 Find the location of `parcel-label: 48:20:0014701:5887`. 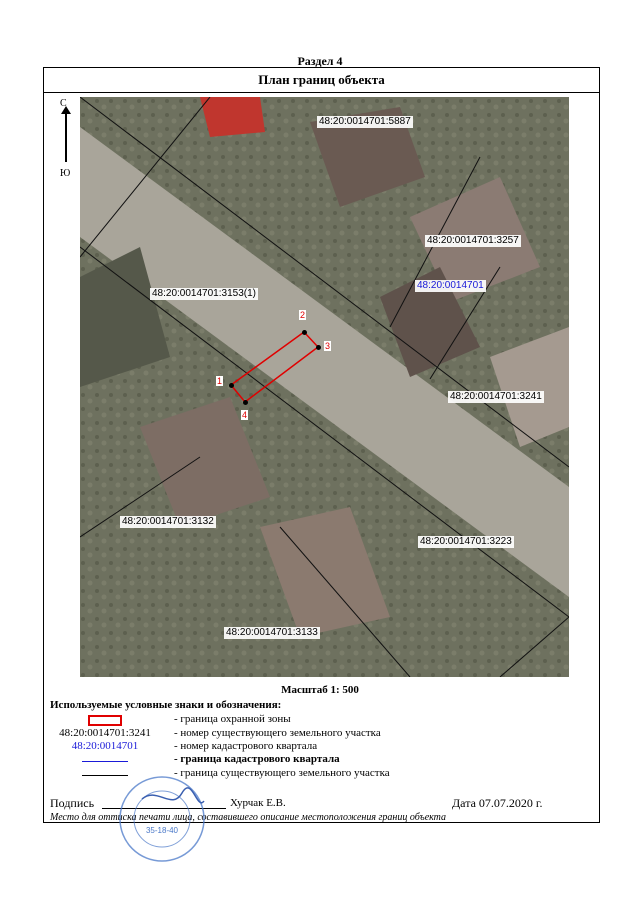

parcel-label: 48:20:0014701:5887 is located at coordinates (365, 122).